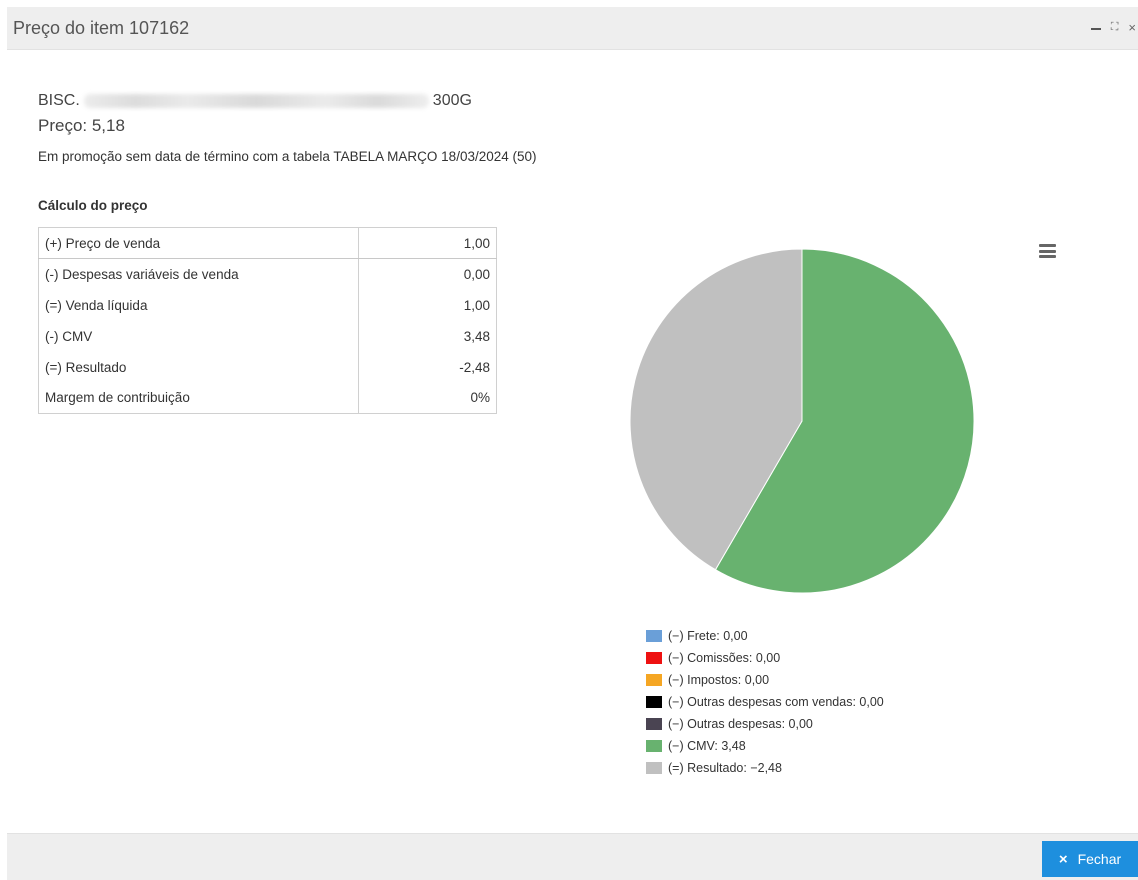 Image resolution: width=1138 pixels, height=880 pixels. I want to click on legend-item: (−) Comissões: 0,00, so click(765, 658).